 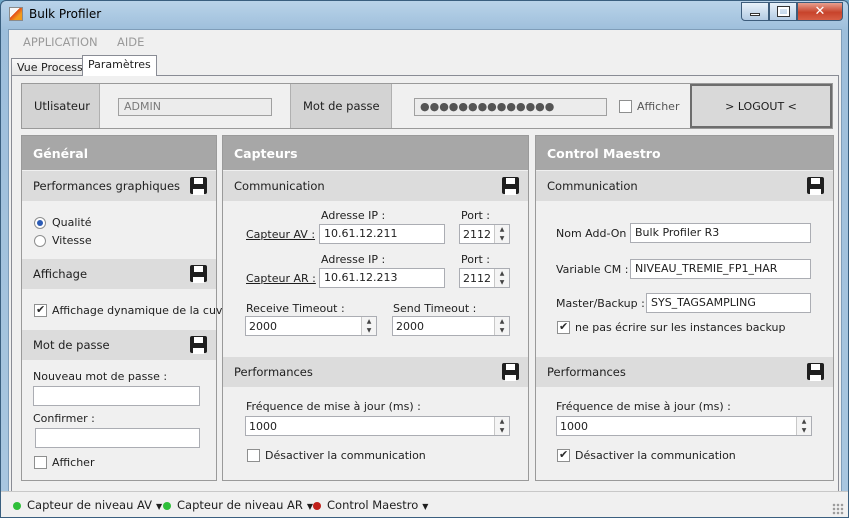 What do you see at coordinates (40, 223) in the screenshot?
I see `quality-radio` at bounding box center [40, 223].